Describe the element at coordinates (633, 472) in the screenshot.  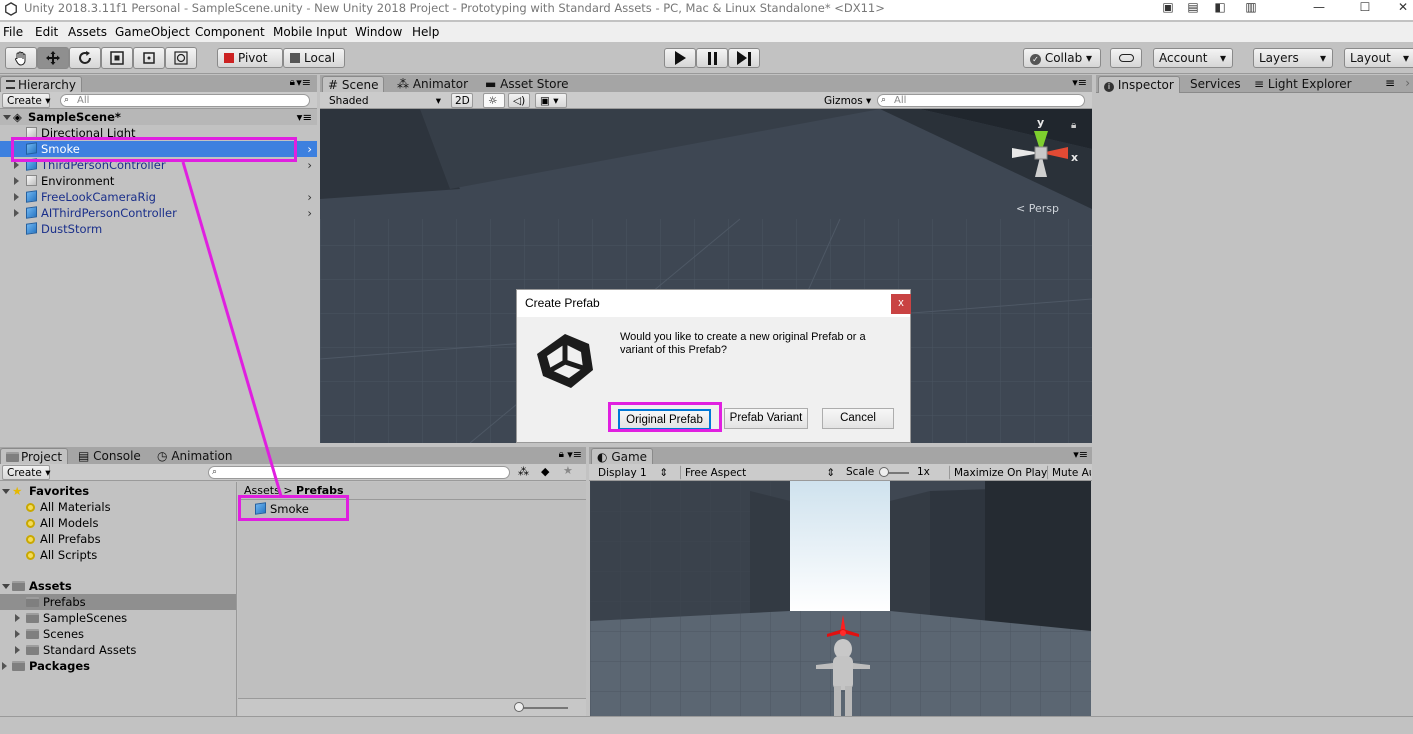
I see `display-dropdown: Display 1 ⇕` at that location.